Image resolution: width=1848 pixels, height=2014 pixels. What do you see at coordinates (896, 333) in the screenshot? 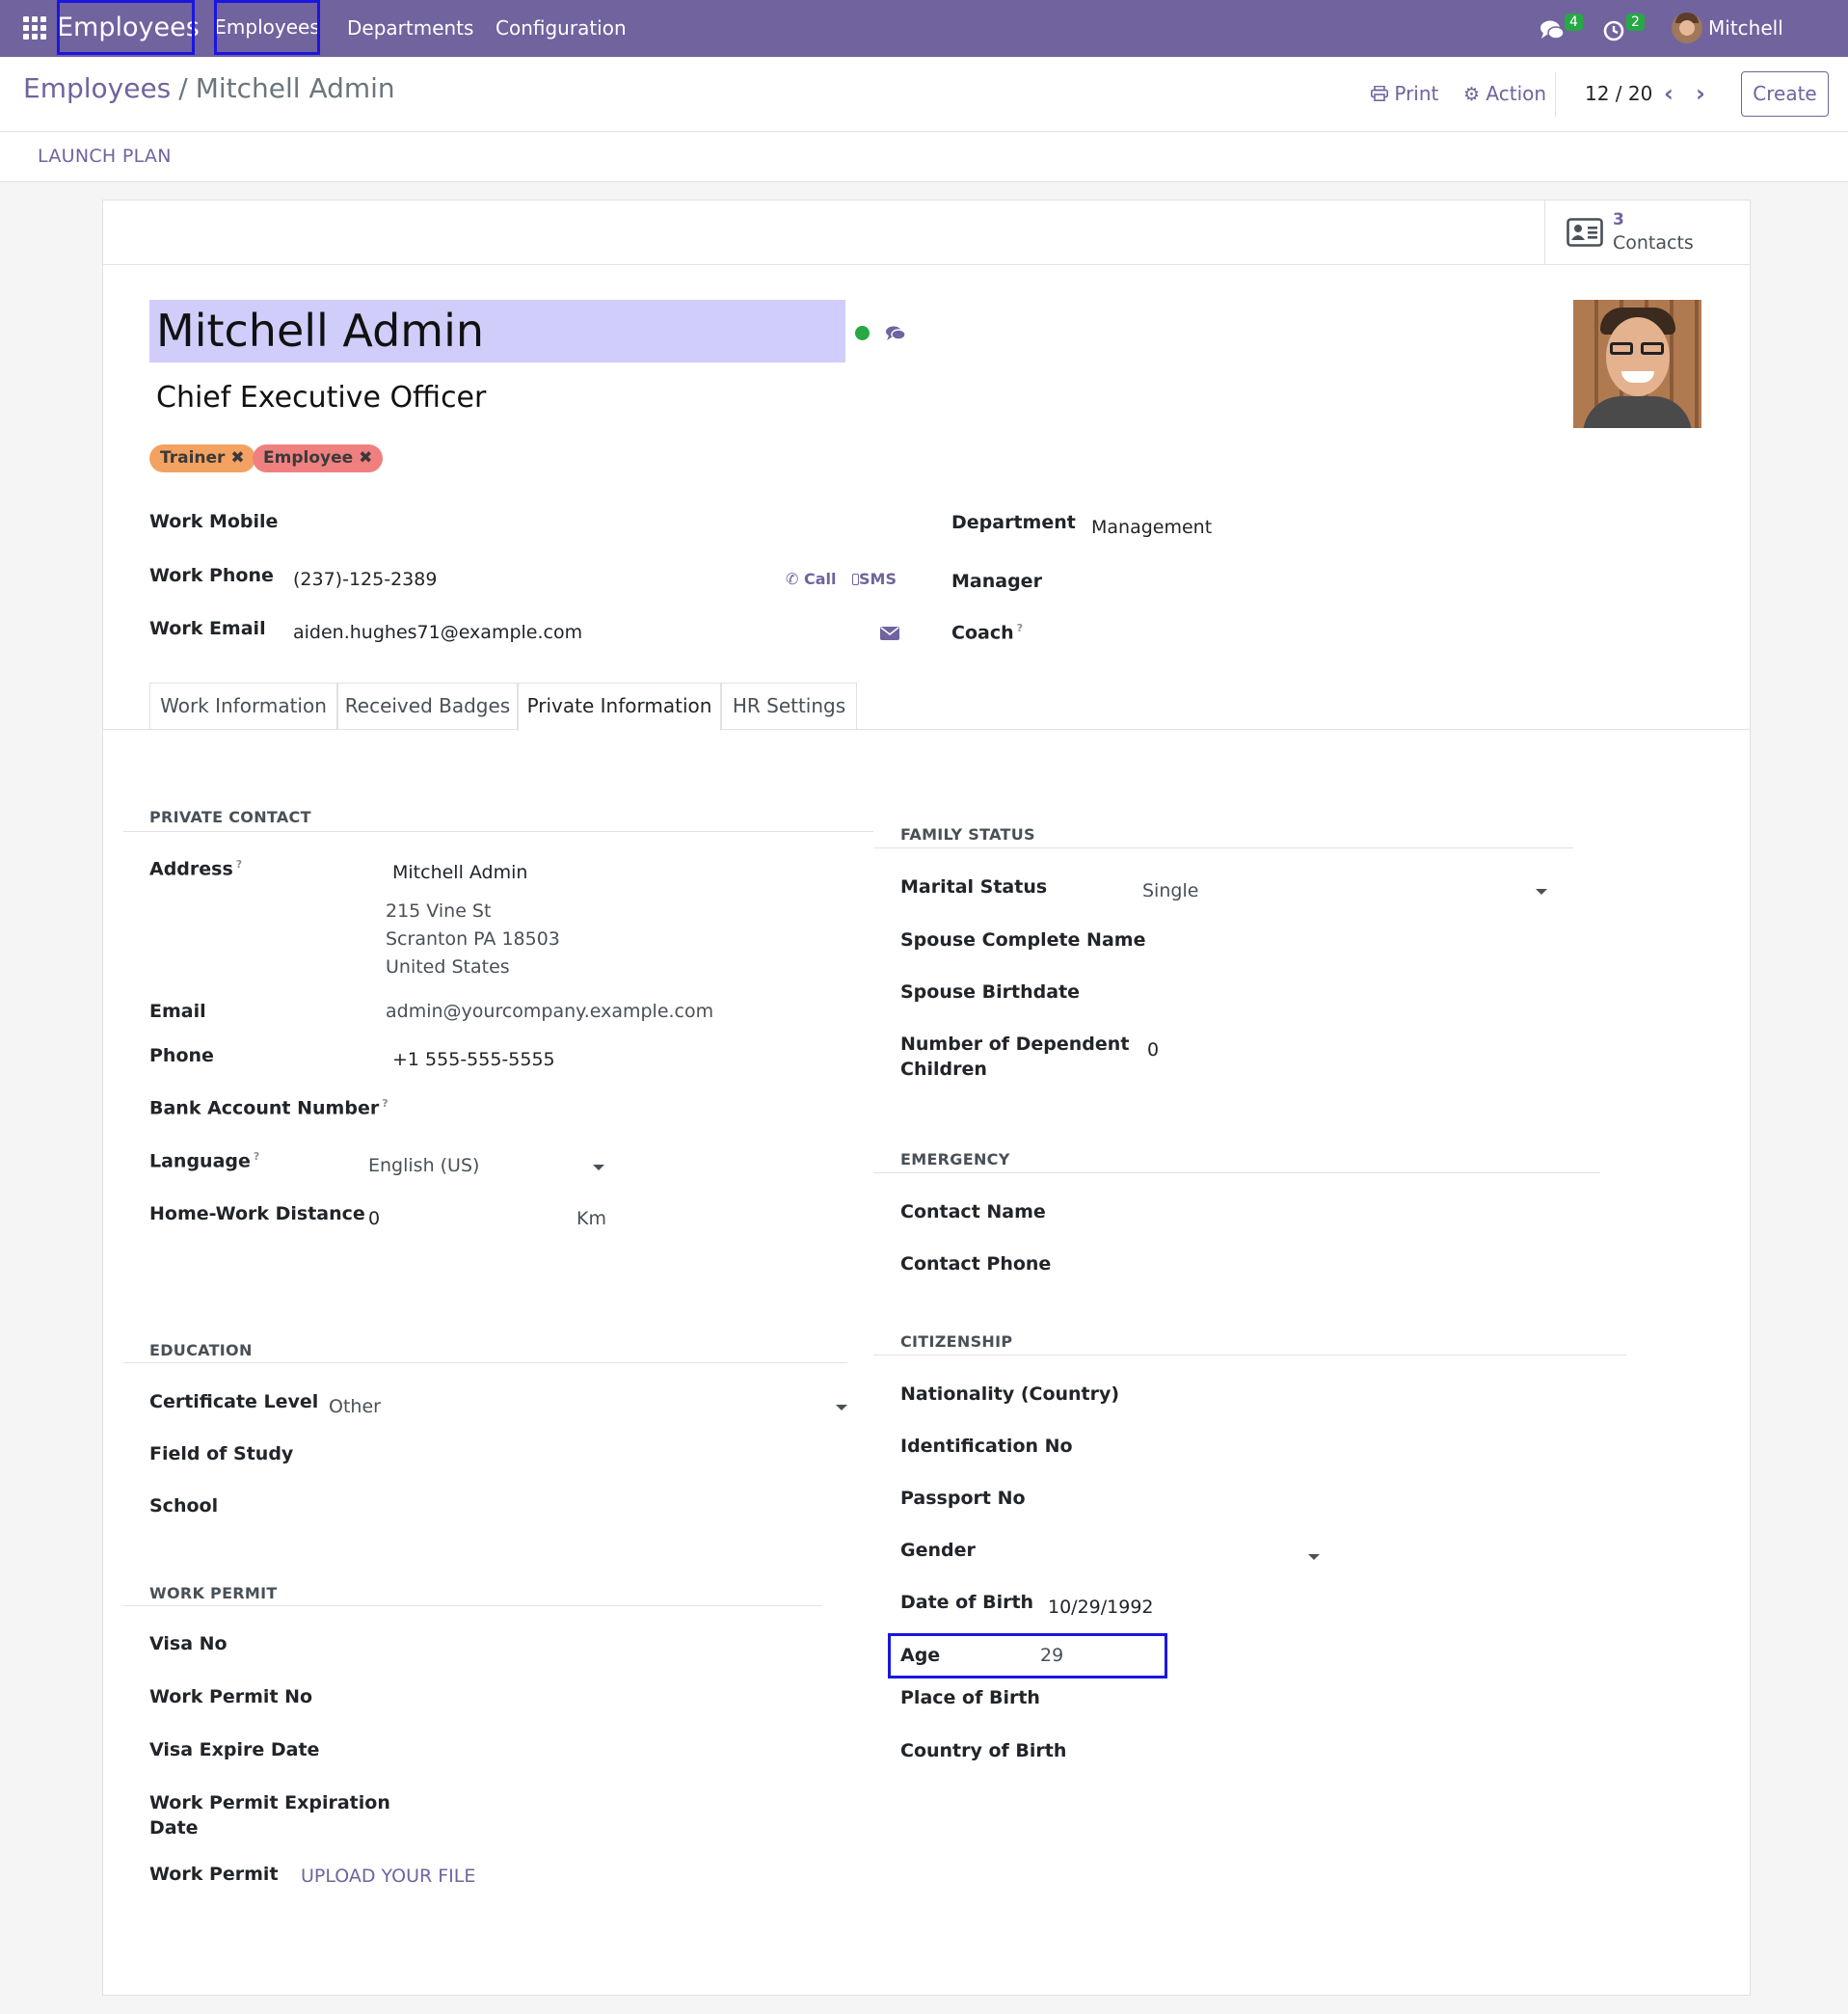
I see `chat-bubble-icon` at bounding box center [896, 333].